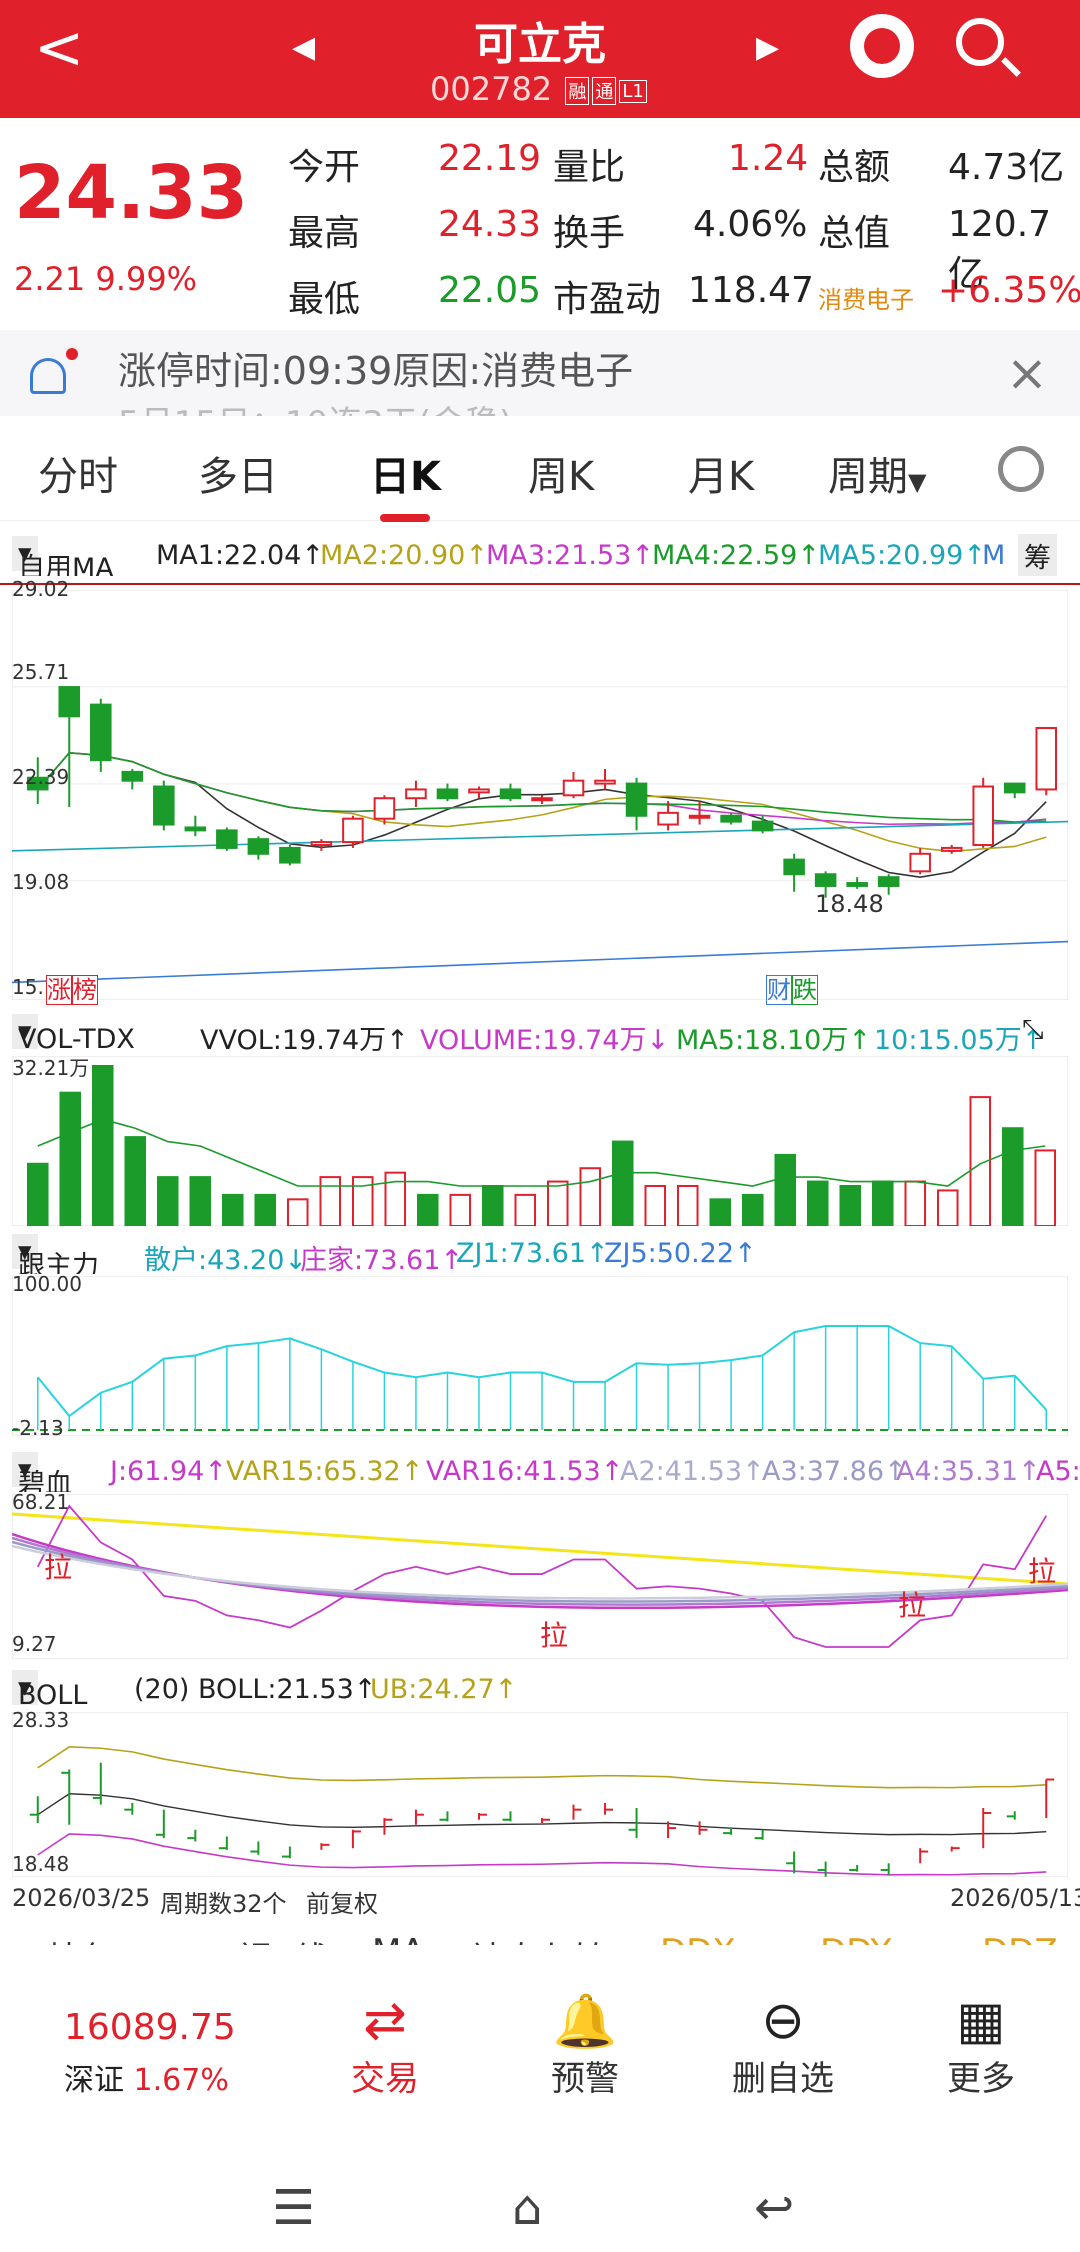 The width and height of the screenshot is (1080, 2252). I want to click on bx-indicator-select: 碧血 ▾, so click(42, 1472).